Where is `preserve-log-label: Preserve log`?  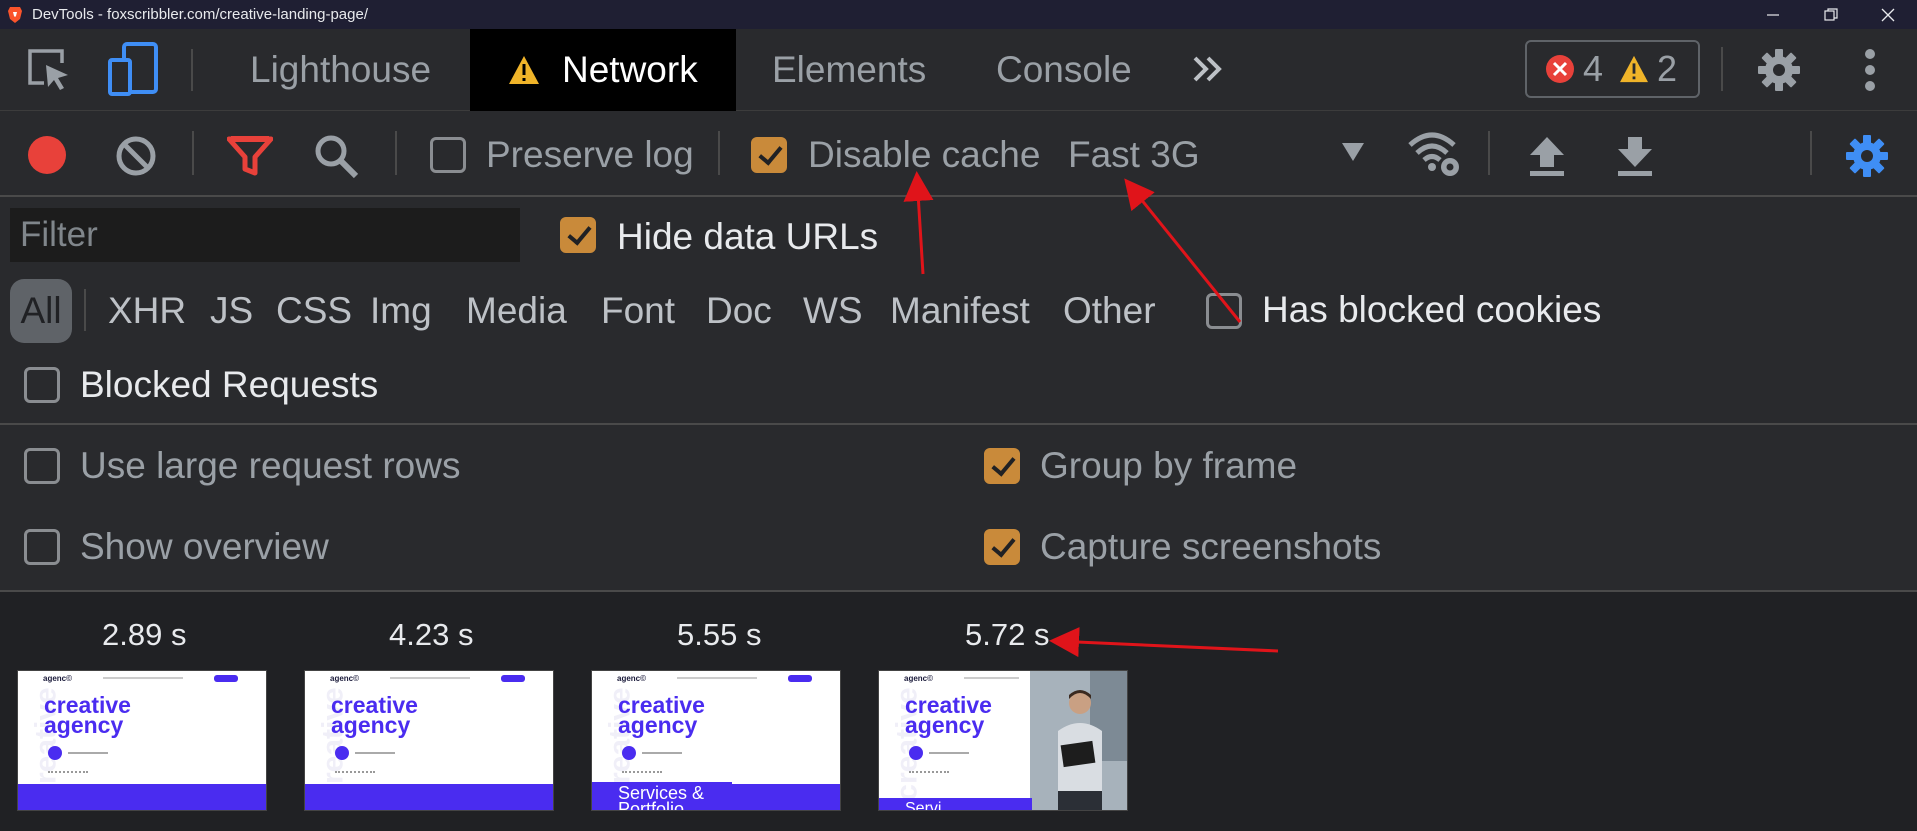 preserve-log-label: Preserve log is located at coordinates (590, 154).